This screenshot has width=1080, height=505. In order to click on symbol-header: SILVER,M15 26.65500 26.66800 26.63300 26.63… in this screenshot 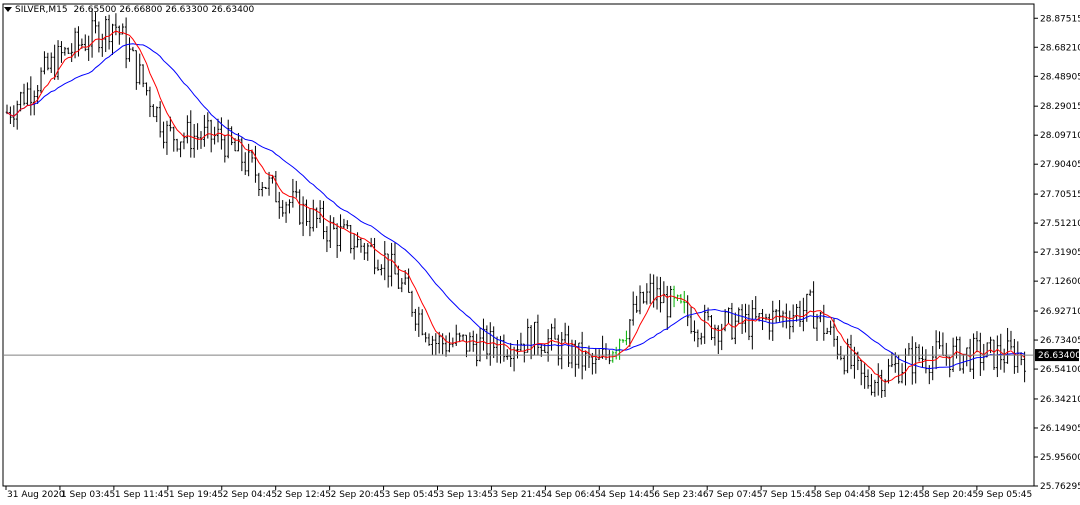, I will do `click(130, 10)`.